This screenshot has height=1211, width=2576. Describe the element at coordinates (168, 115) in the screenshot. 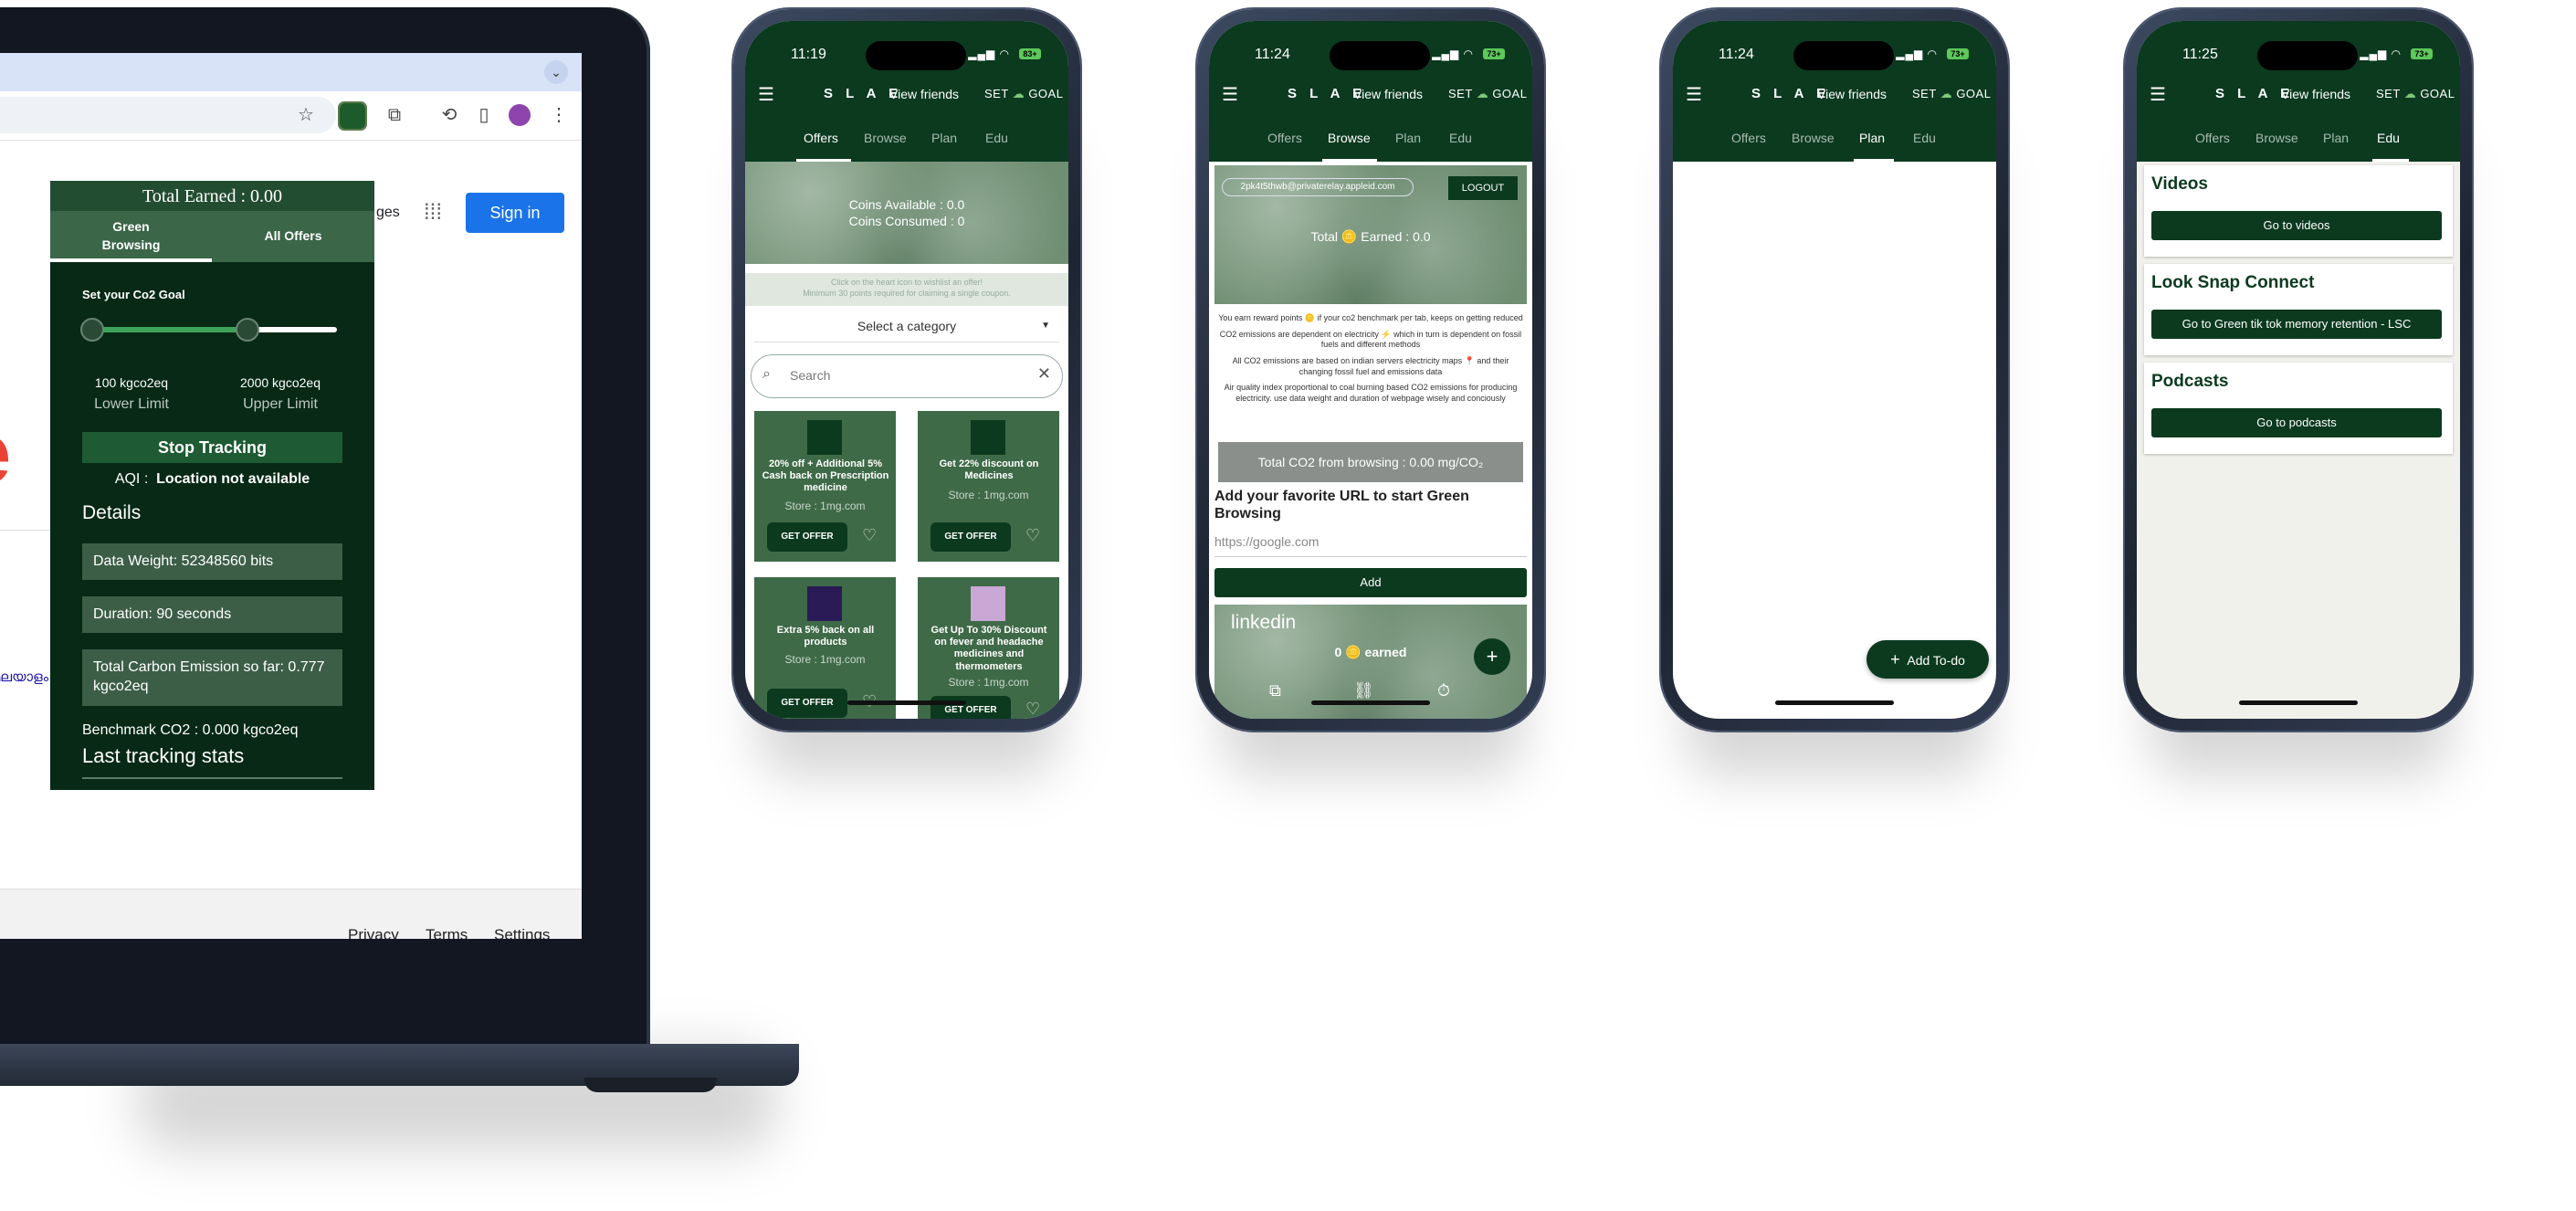

I see `address-bar` at that location.